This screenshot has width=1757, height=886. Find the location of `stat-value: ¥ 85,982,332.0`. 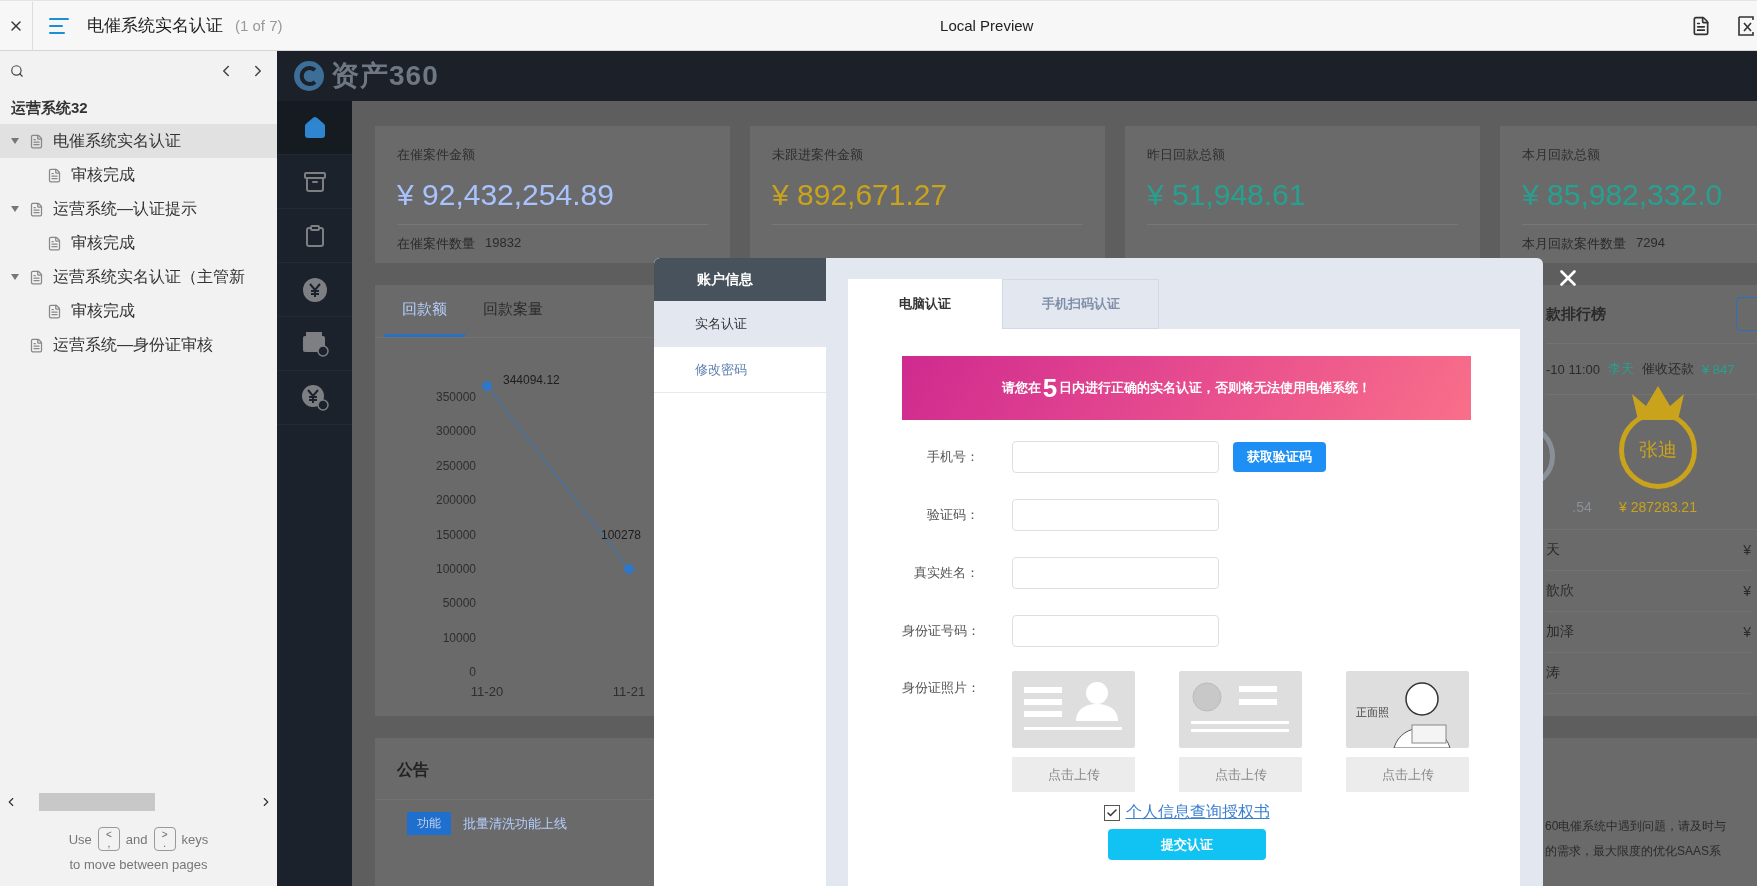

stat-value: ¥ 85,982,332.0 is located at coordinates (1623, 195).